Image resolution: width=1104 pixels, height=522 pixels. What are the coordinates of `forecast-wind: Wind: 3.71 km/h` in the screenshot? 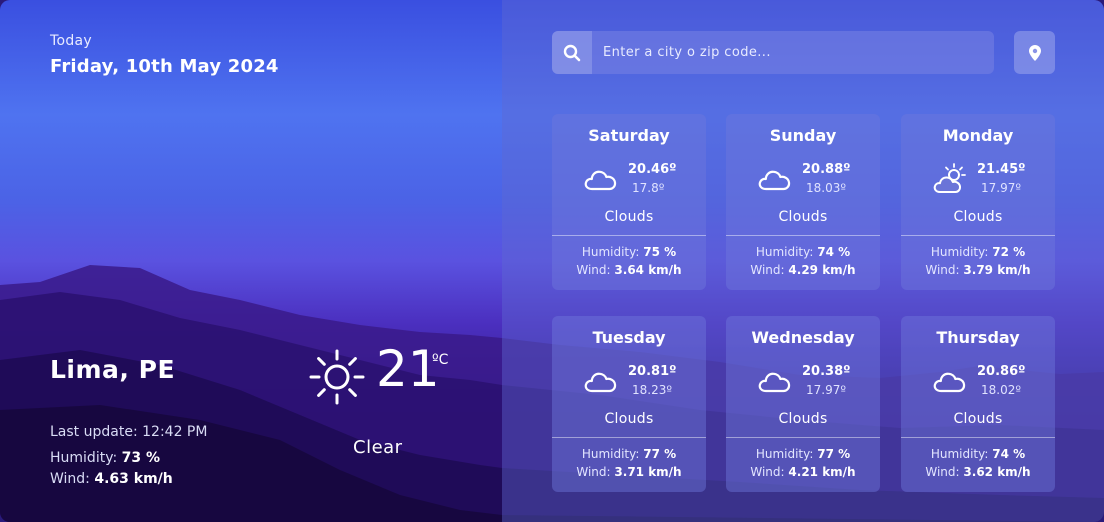 It's located at (629, 472).